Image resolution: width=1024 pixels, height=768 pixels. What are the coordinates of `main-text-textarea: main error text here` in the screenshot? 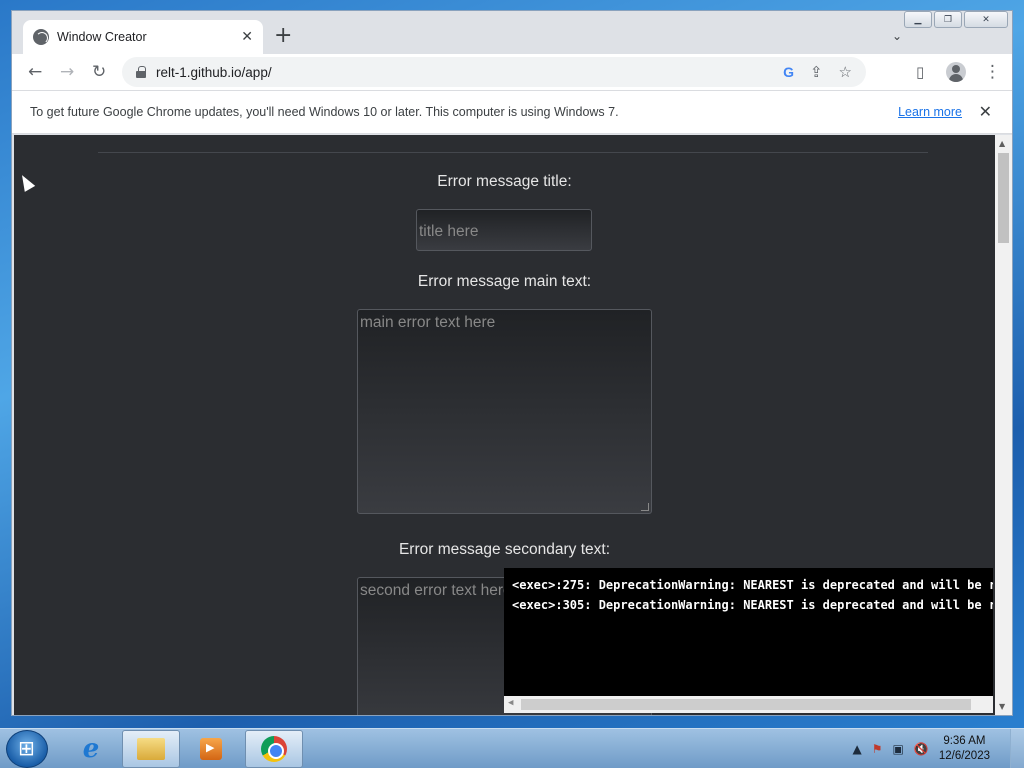 It's located at (504, 411).